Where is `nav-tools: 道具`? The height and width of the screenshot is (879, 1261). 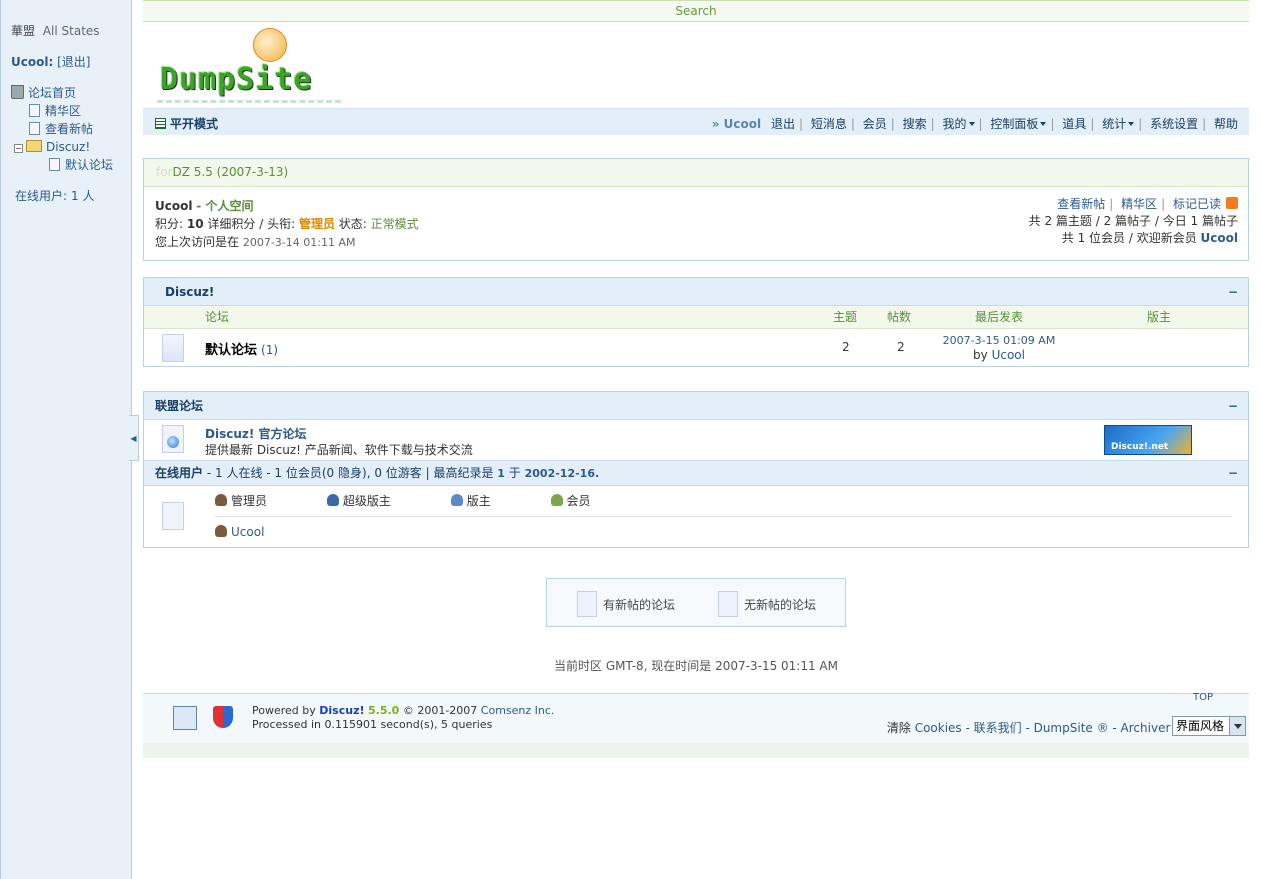 nav-tools: 道具 is located at coordinates (1074, 124).